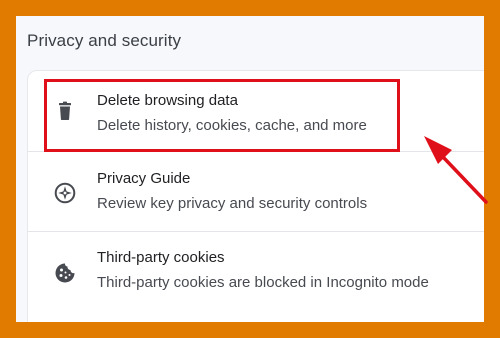 This screenshot has width=500, height=338. What do you see at coordinates (167, 100) in the screenshot?
I see `row-title: Delete browsing data` at bounding box center [167, 100].